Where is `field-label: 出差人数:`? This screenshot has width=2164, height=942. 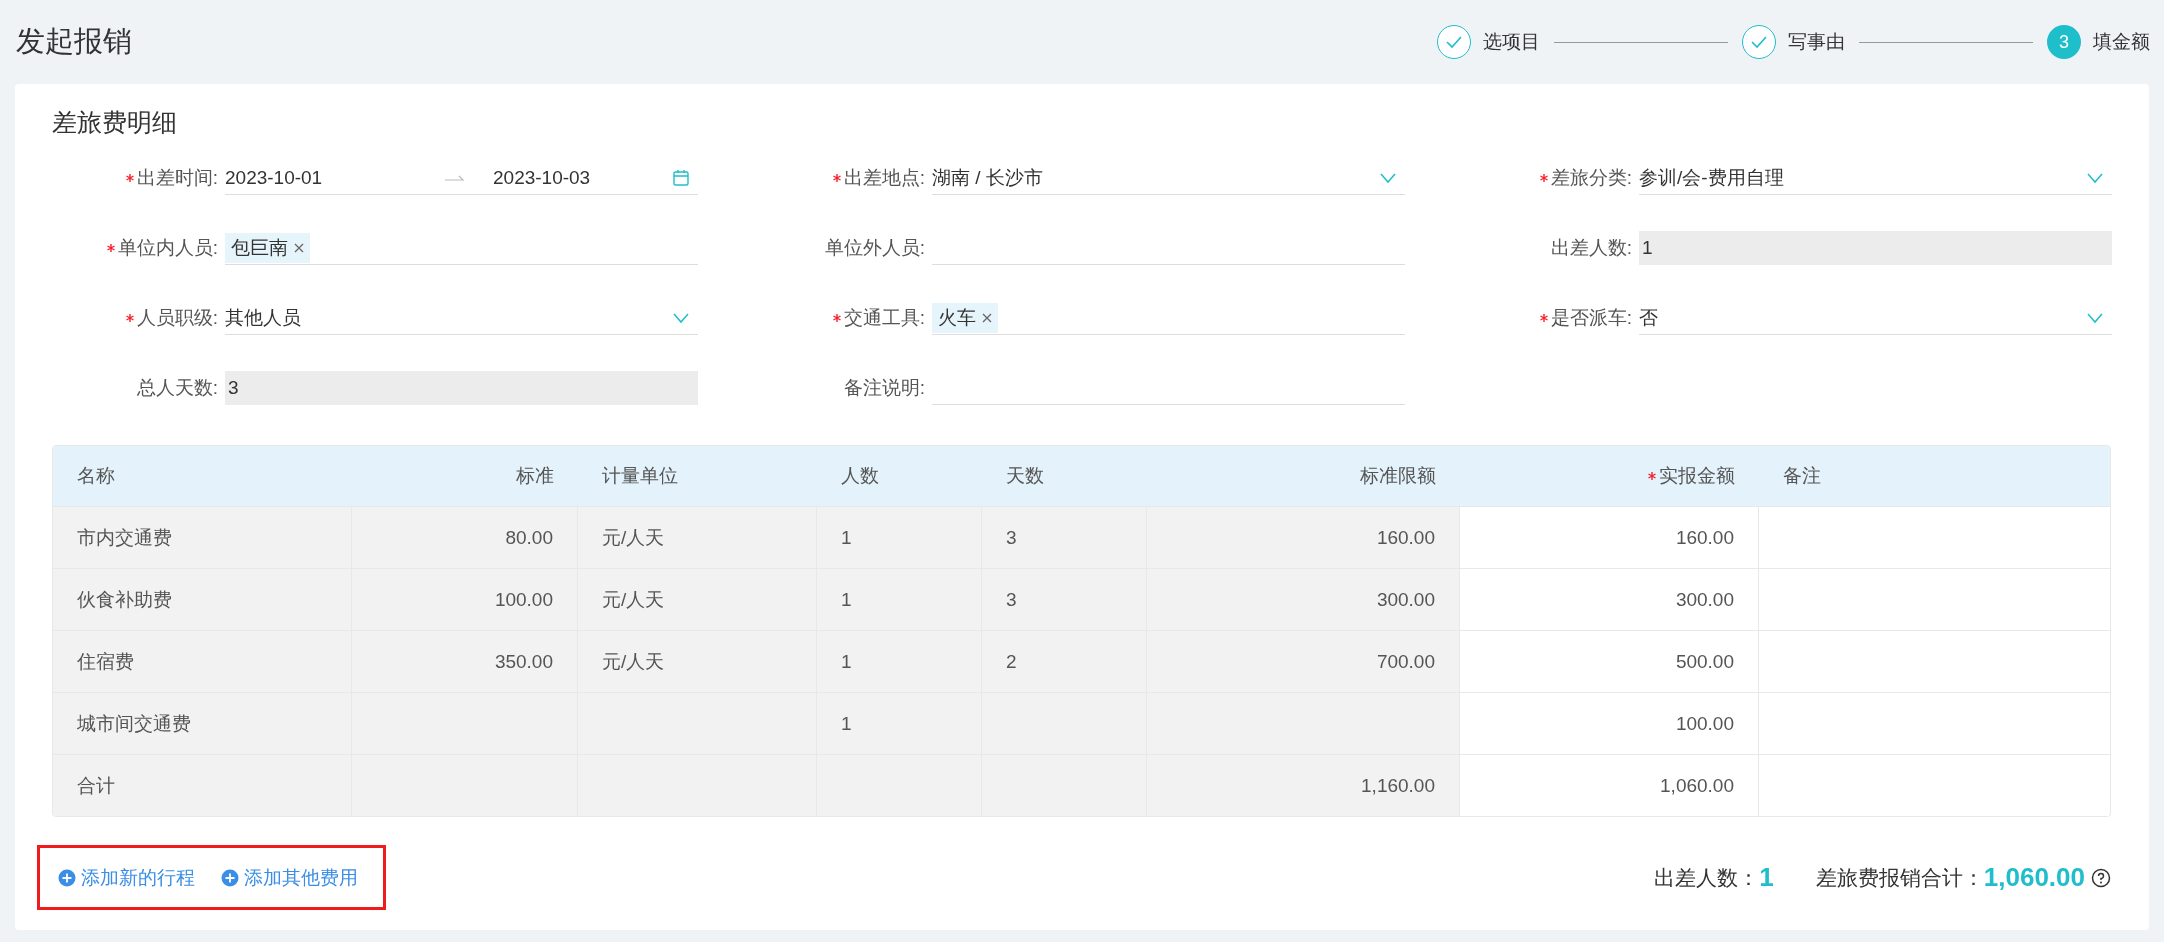 field-label: 出差人数: is located at coordinates (1591, 248).